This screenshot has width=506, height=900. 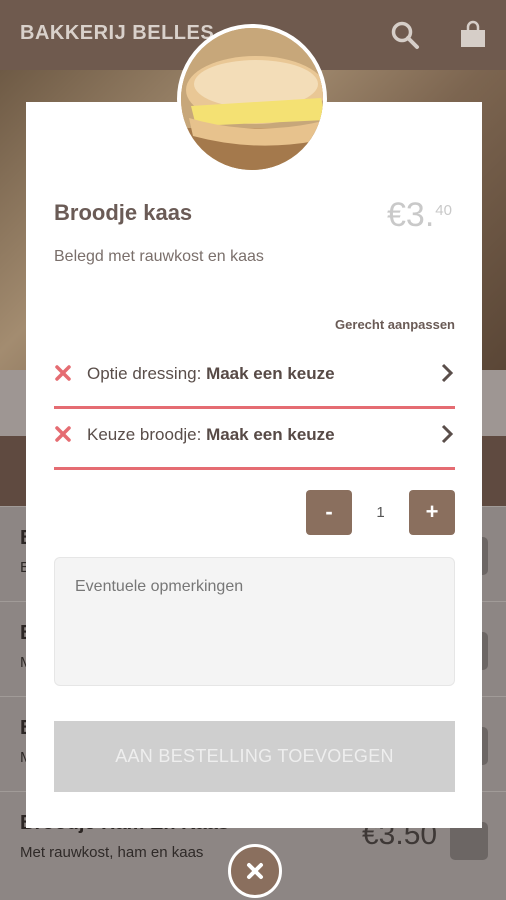 What do you see at coordinates (252, 99) in the screenshot?
I see `product-image` at bounding box center [252, 99].